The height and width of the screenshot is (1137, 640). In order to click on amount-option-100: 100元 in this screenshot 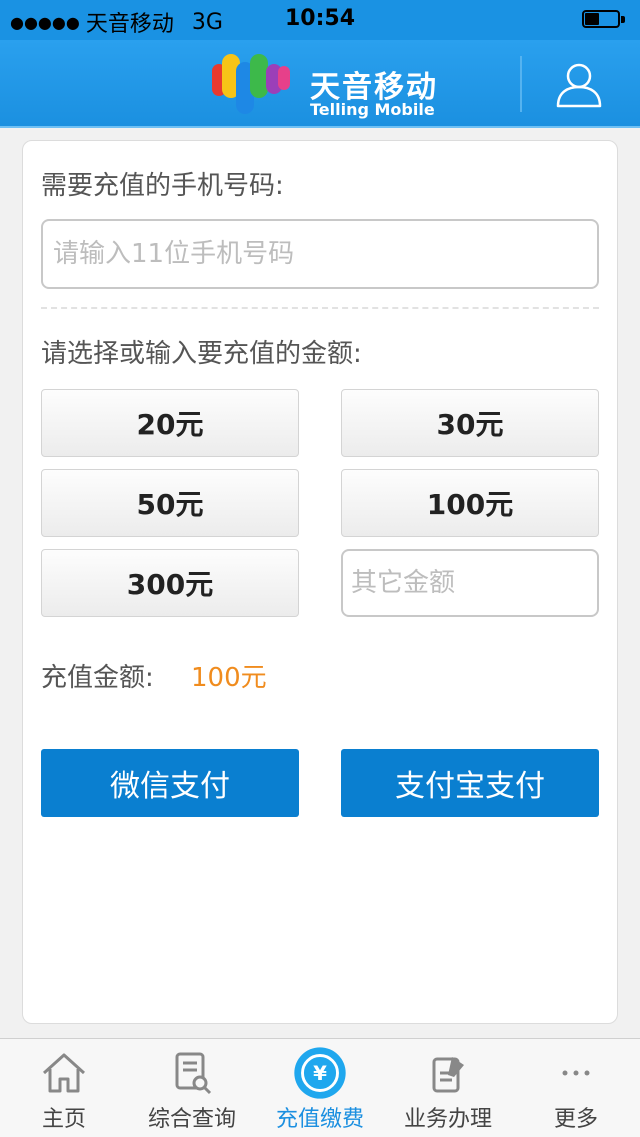, I will do `click(470, 503)`.